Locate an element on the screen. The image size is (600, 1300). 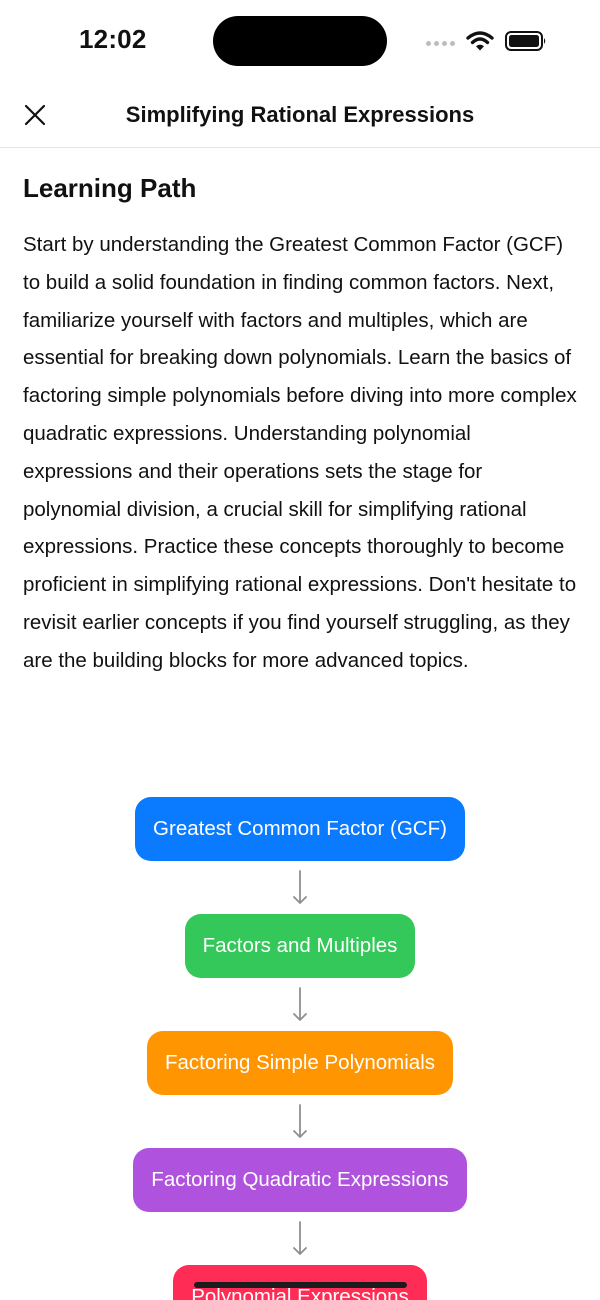
nav-title: Simplifying Rational Expressions is located at coordinates (300, 114).